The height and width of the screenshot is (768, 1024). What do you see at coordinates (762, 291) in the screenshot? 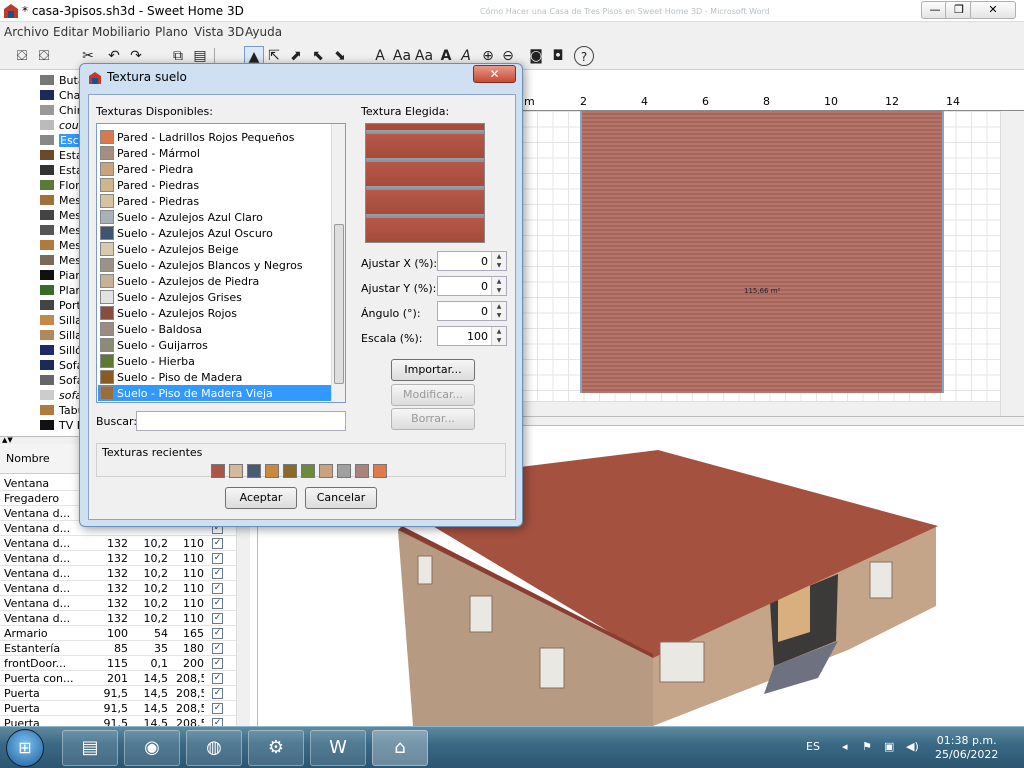
I see `room-area-label: 115,66 m²` at bounding box center [762, 291].